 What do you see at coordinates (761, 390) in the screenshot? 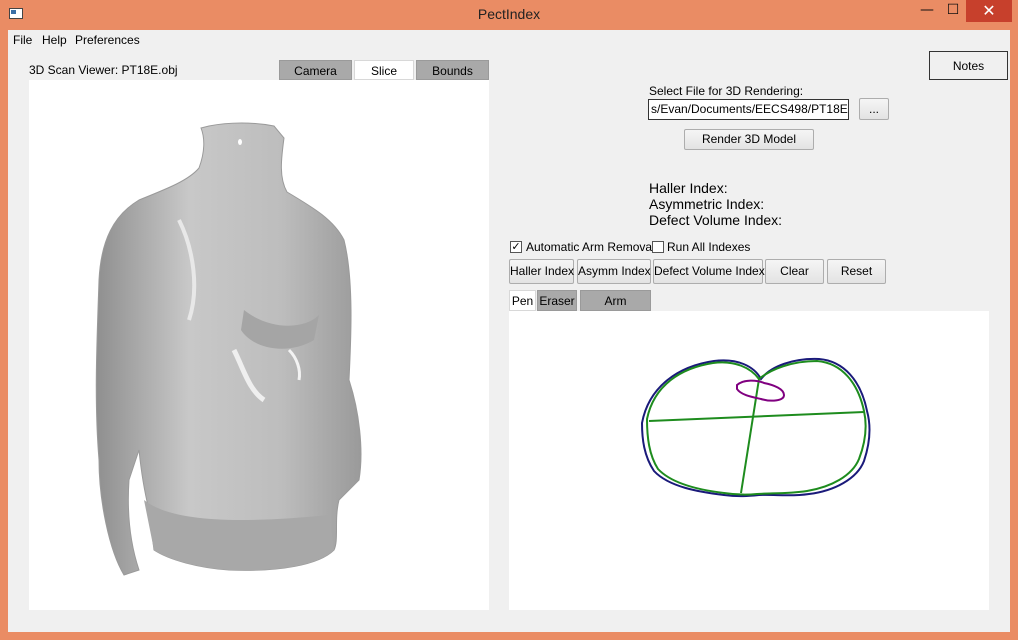
I see `defect-contour` at bounding box center [761, 390].